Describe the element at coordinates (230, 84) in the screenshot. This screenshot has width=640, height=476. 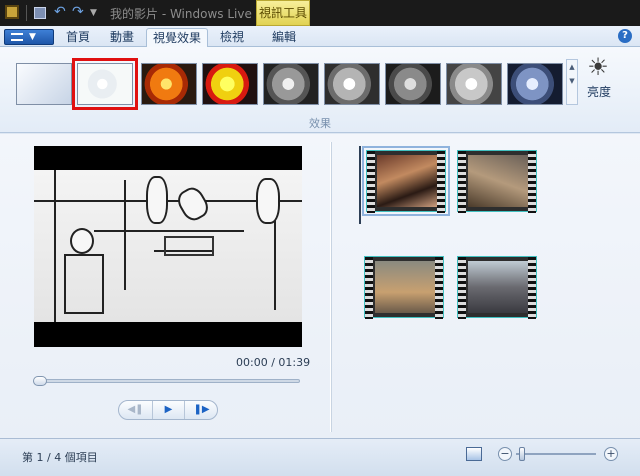
I see `effect-thumb-yellow` at that location.